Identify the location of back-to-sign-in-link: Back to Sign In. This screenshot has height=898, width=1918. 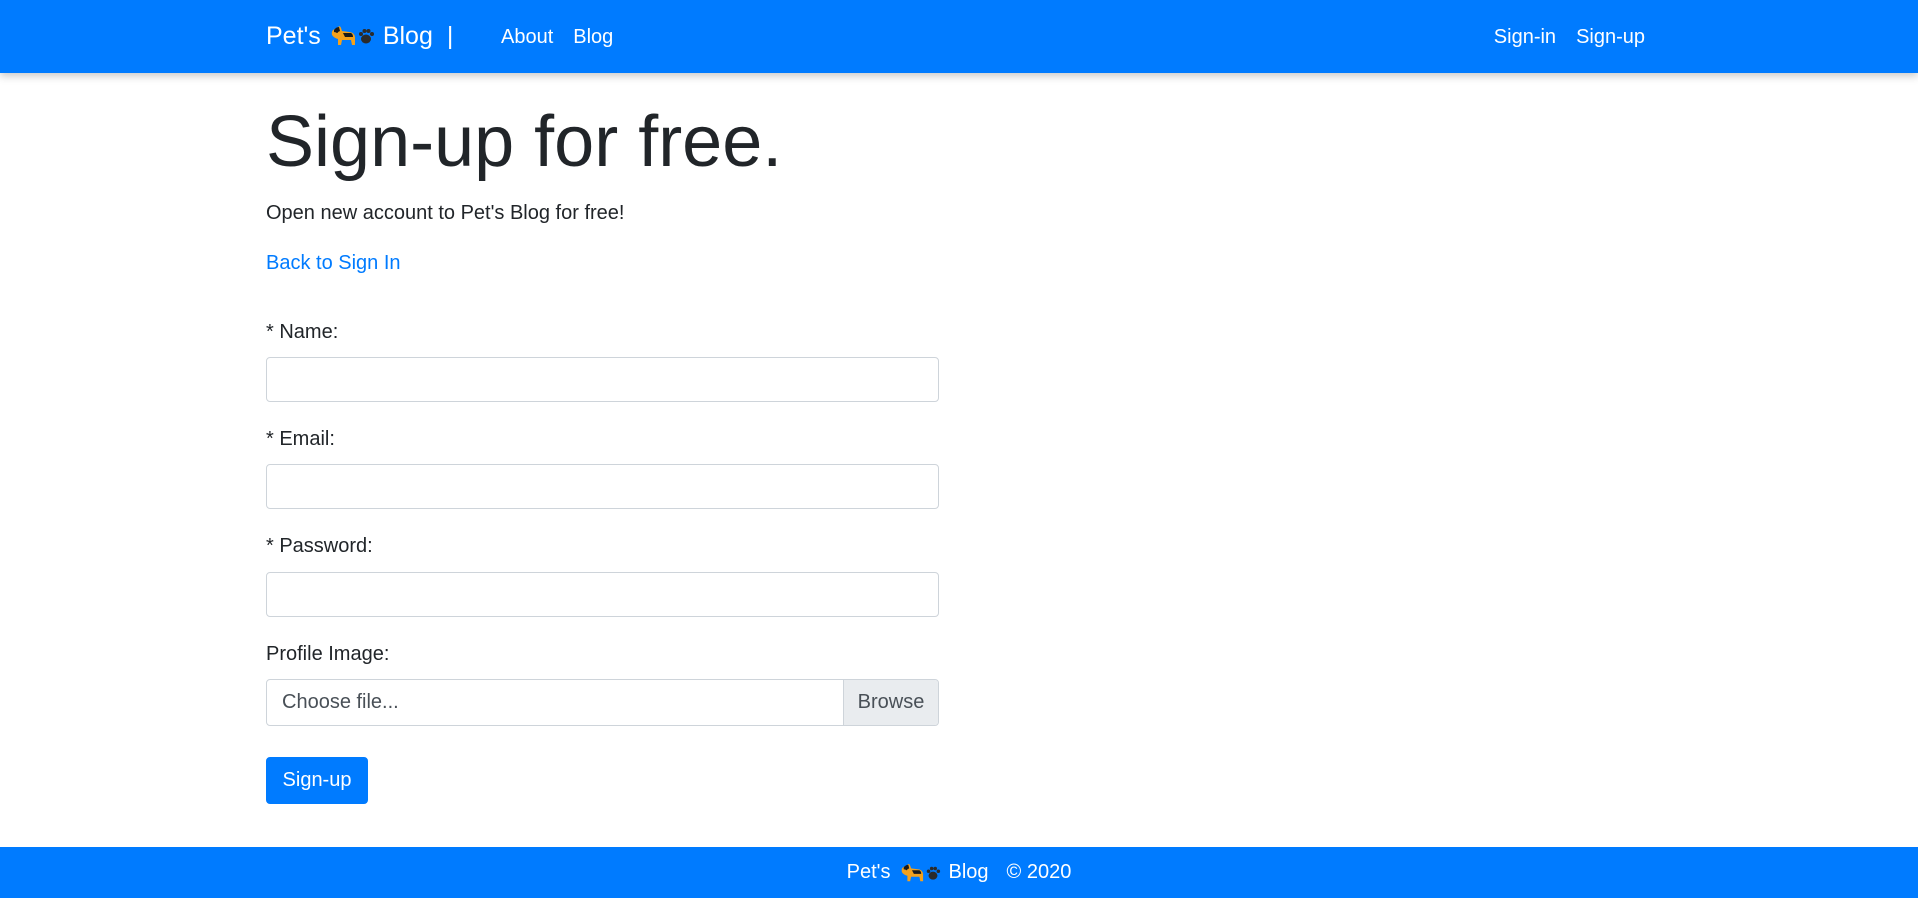
(333, 263).